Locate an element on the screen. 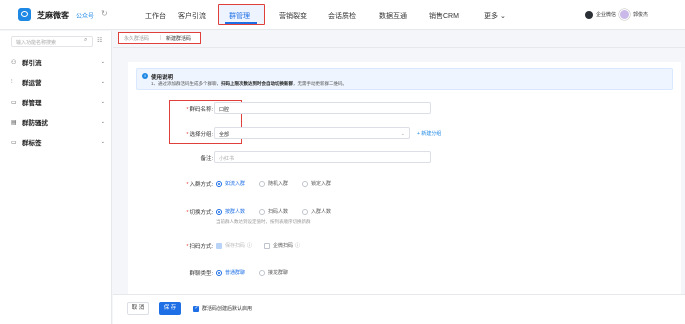 Image resolution: width=685 pixels, height=324 pixels. group-name-value: 口腔 is located at coordinates (224, 110).